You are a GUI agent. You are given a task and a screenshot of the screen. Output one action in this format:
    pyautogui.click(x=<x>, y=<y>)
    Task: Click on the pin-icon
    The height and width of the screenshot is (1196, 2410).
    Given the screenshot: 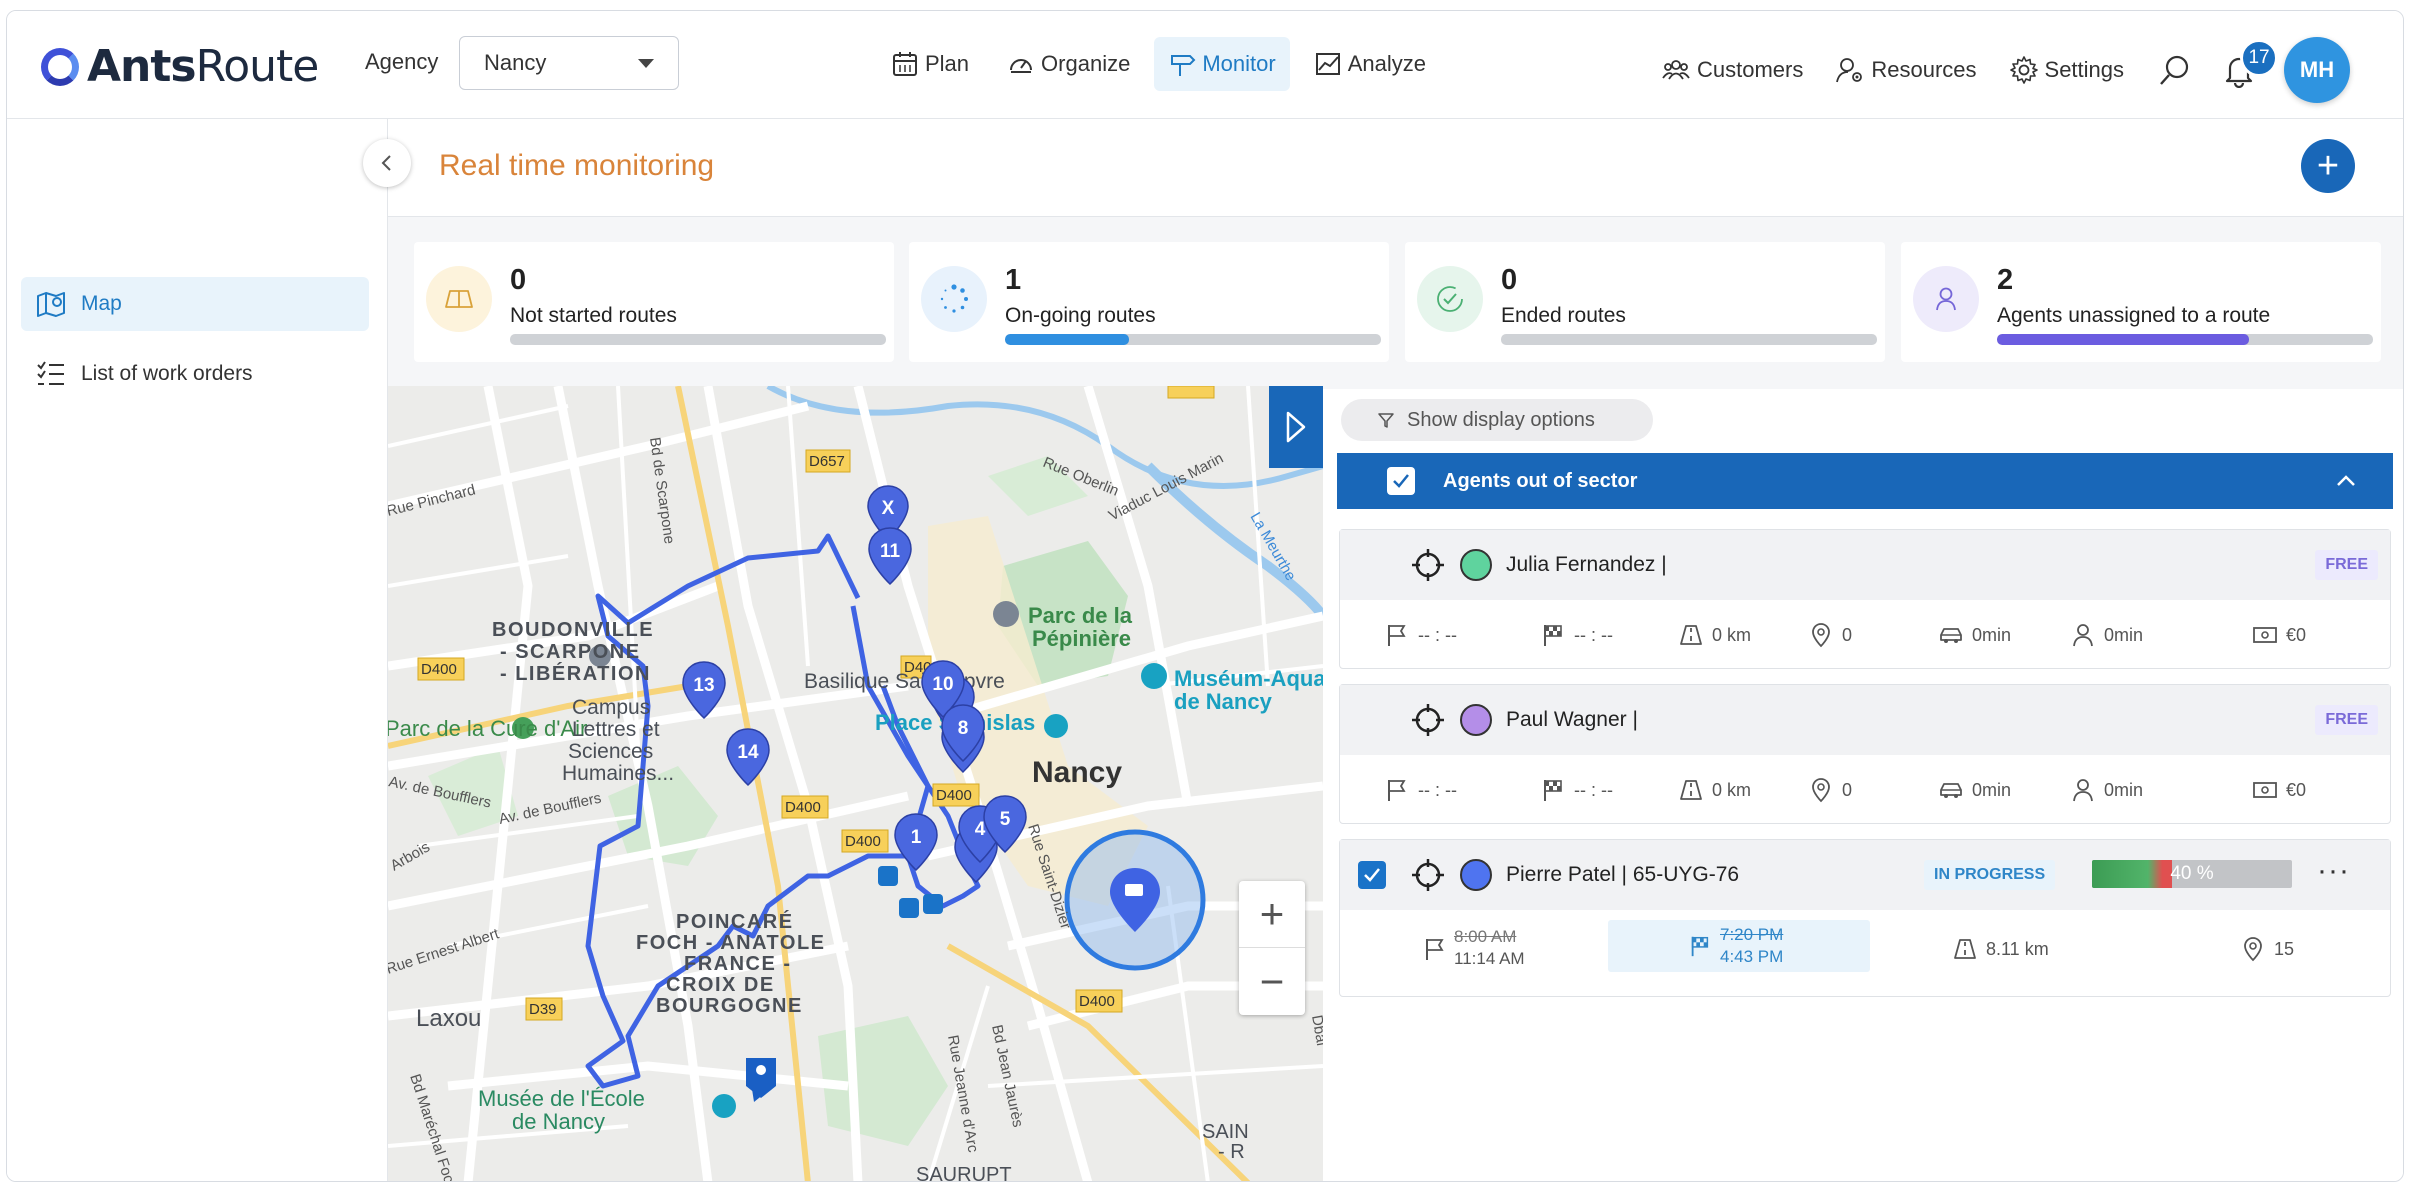 What is the action you would take?
    pyautogui.click(x=1821, y=635)
    